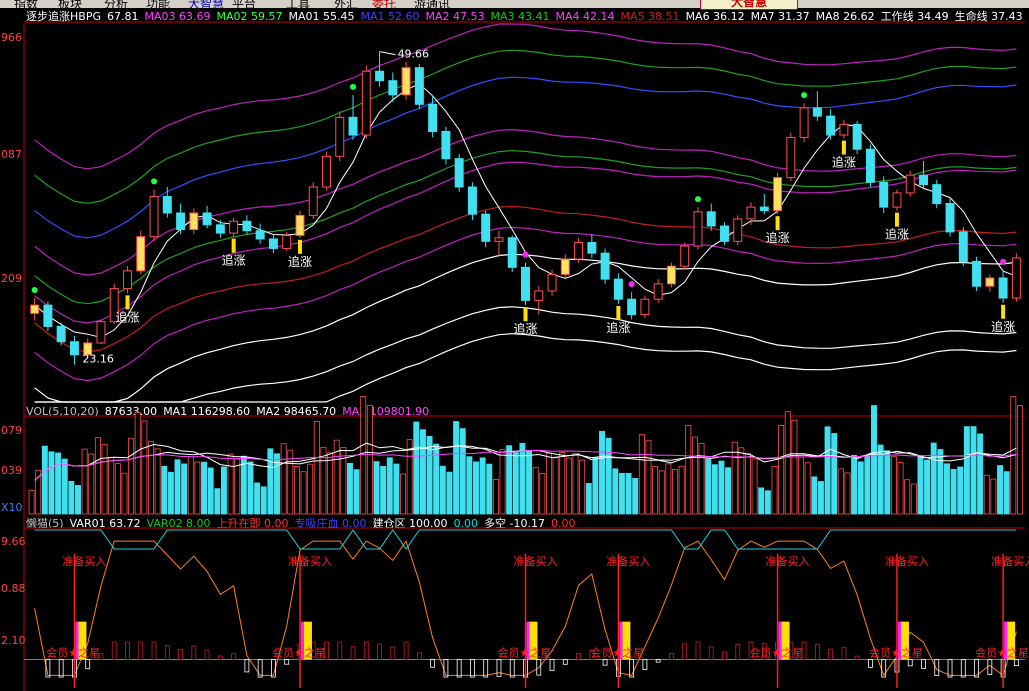 This screenshot has height=691, width=1029. What do you see at coordinates (98, 359) in the screenshot?
I see `low-price-label: 23.16` at bounding box center [98, 359].